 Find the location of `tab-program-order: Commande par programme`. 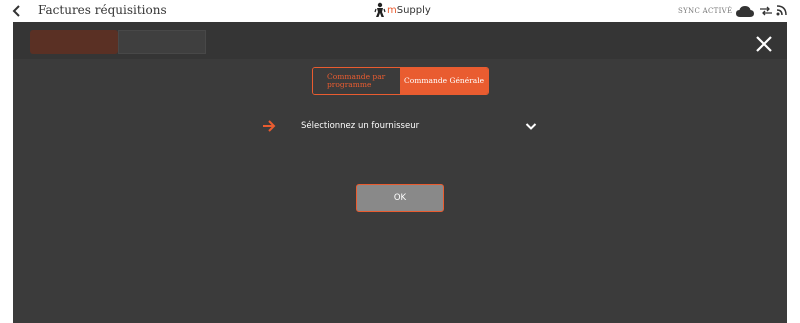

tab-program-order: Commande par programme is located at coordinates (357, 81).